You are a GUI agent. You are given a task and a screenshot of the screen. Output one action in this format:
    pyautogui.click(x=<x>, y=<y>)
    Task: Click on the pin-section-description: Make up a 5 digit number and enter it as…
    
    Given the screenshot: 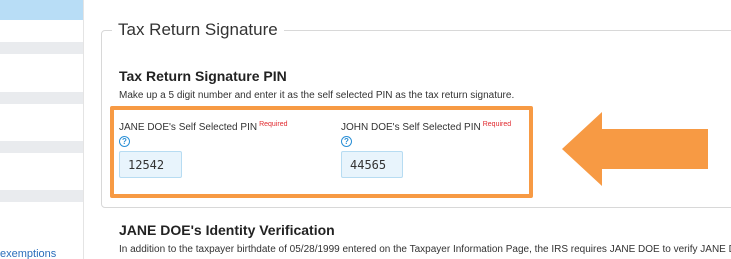 What is the action you would take?
    pyautogui.click(x=317, y=95)
    